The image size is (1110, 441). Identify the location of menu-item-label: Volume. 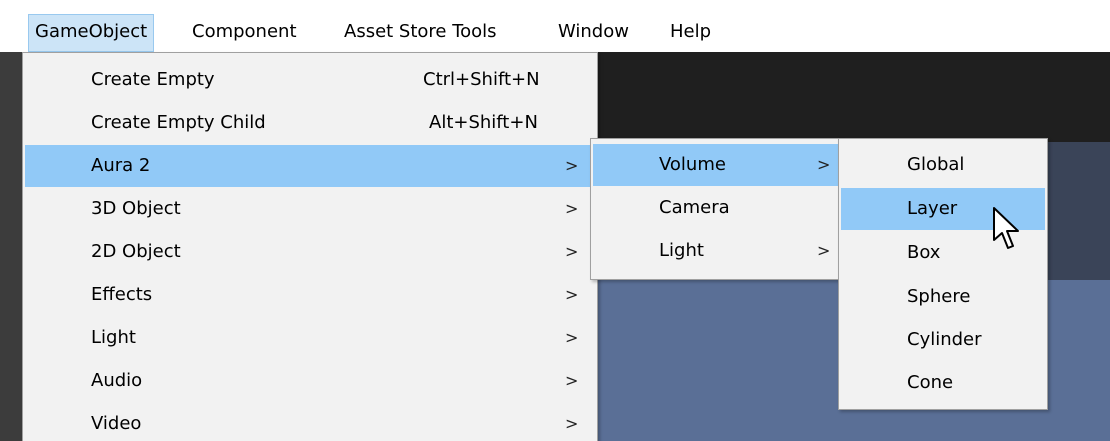
(692, 164).